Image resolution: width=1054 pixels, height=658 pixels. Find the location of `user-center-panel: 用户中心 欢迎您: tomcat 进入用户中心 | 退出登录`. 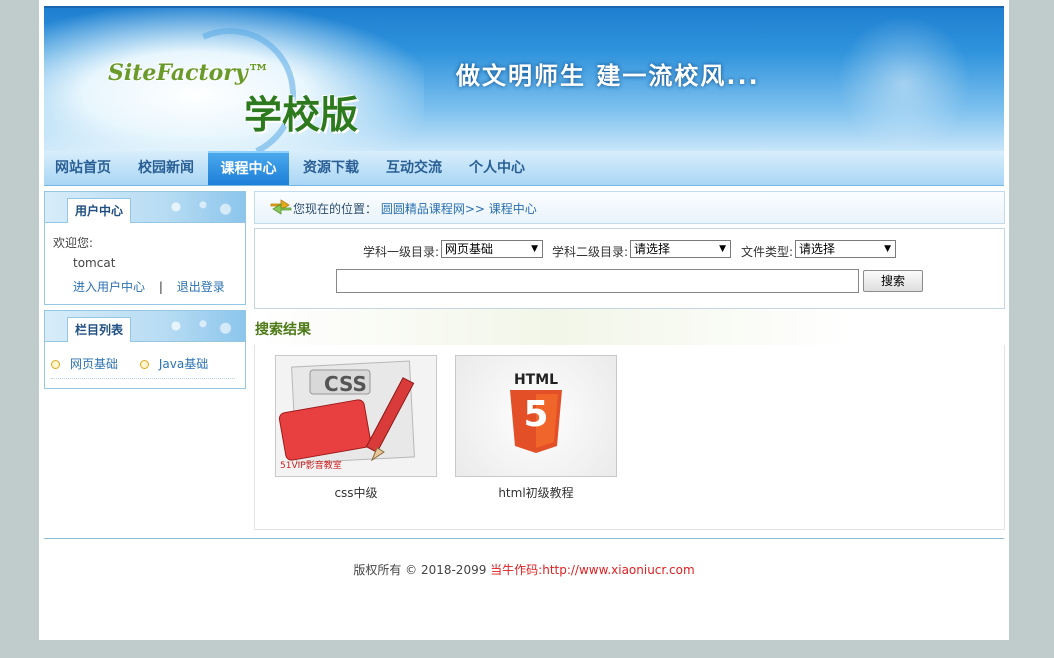

user-center-panel: 用户中心 欢迎您: tomcat 进入用户中心 | 退出登录 is located at coordinates (145, 248).